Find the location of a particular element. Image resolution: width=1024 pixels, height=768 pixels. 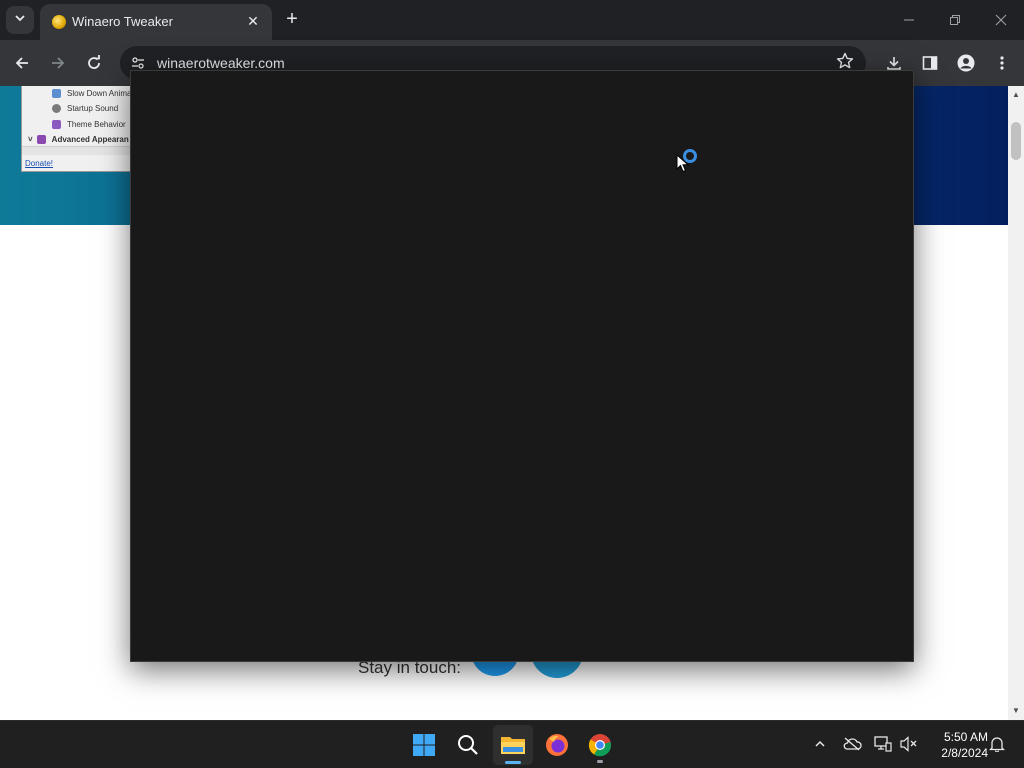

network-button is located at coordinates (883, 744).